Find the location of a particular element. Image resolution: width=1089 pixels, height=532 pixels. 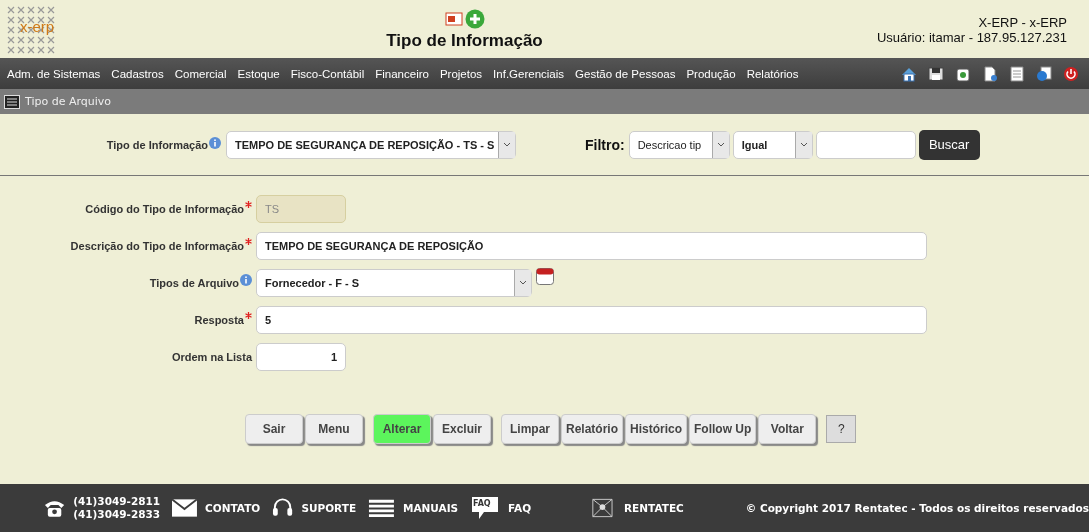

telephone-icon is located at coordinates (55, 508).